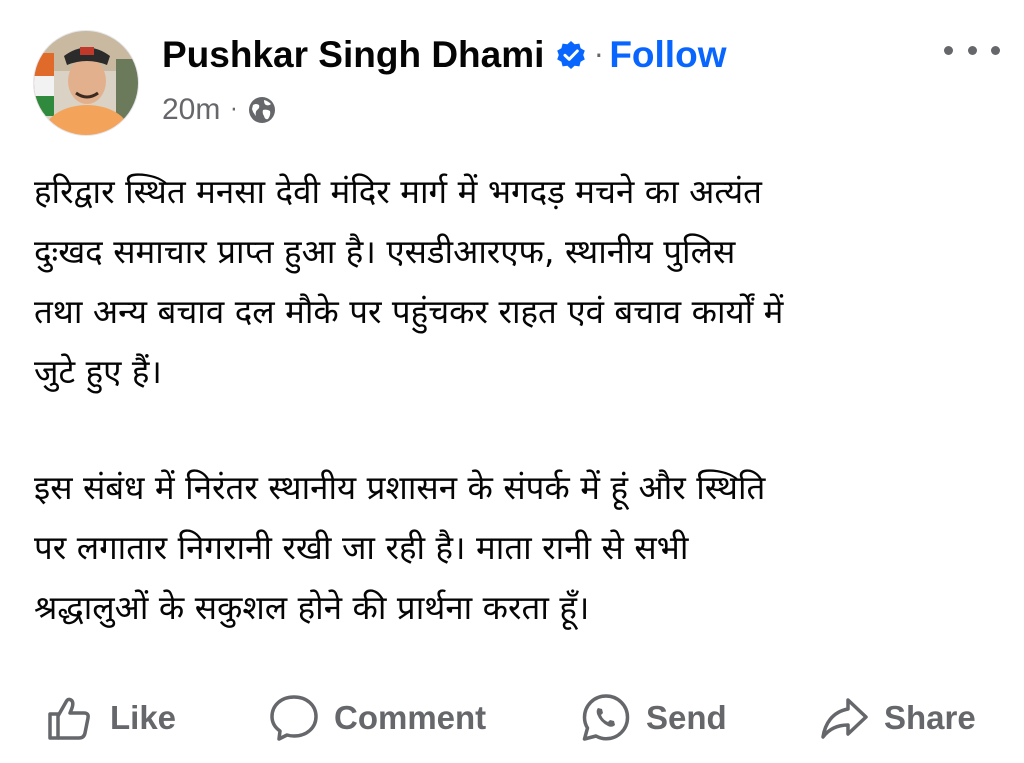 Image resolution: width=1024 pixels, height=763 pixels. What do you see at coordinates (69, 718) in the screenshot?
I see `like-icon` at bounding box center [69, 718].